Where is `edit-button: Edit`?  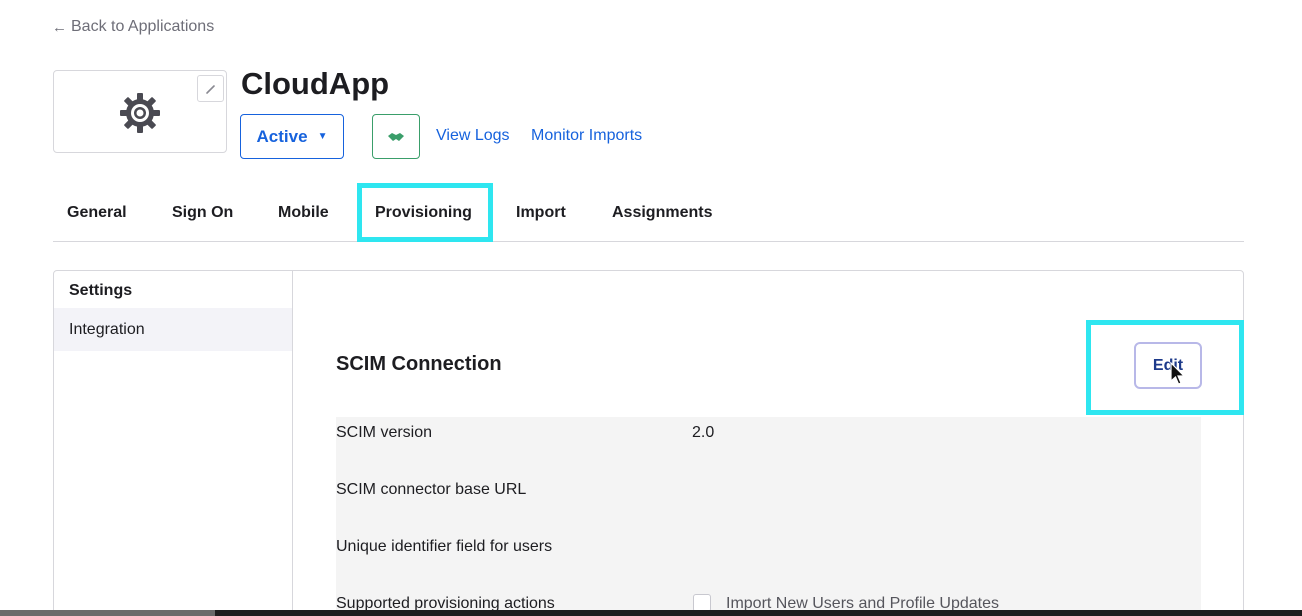 edit-button: Edit is located at coordinates (1168, 365).